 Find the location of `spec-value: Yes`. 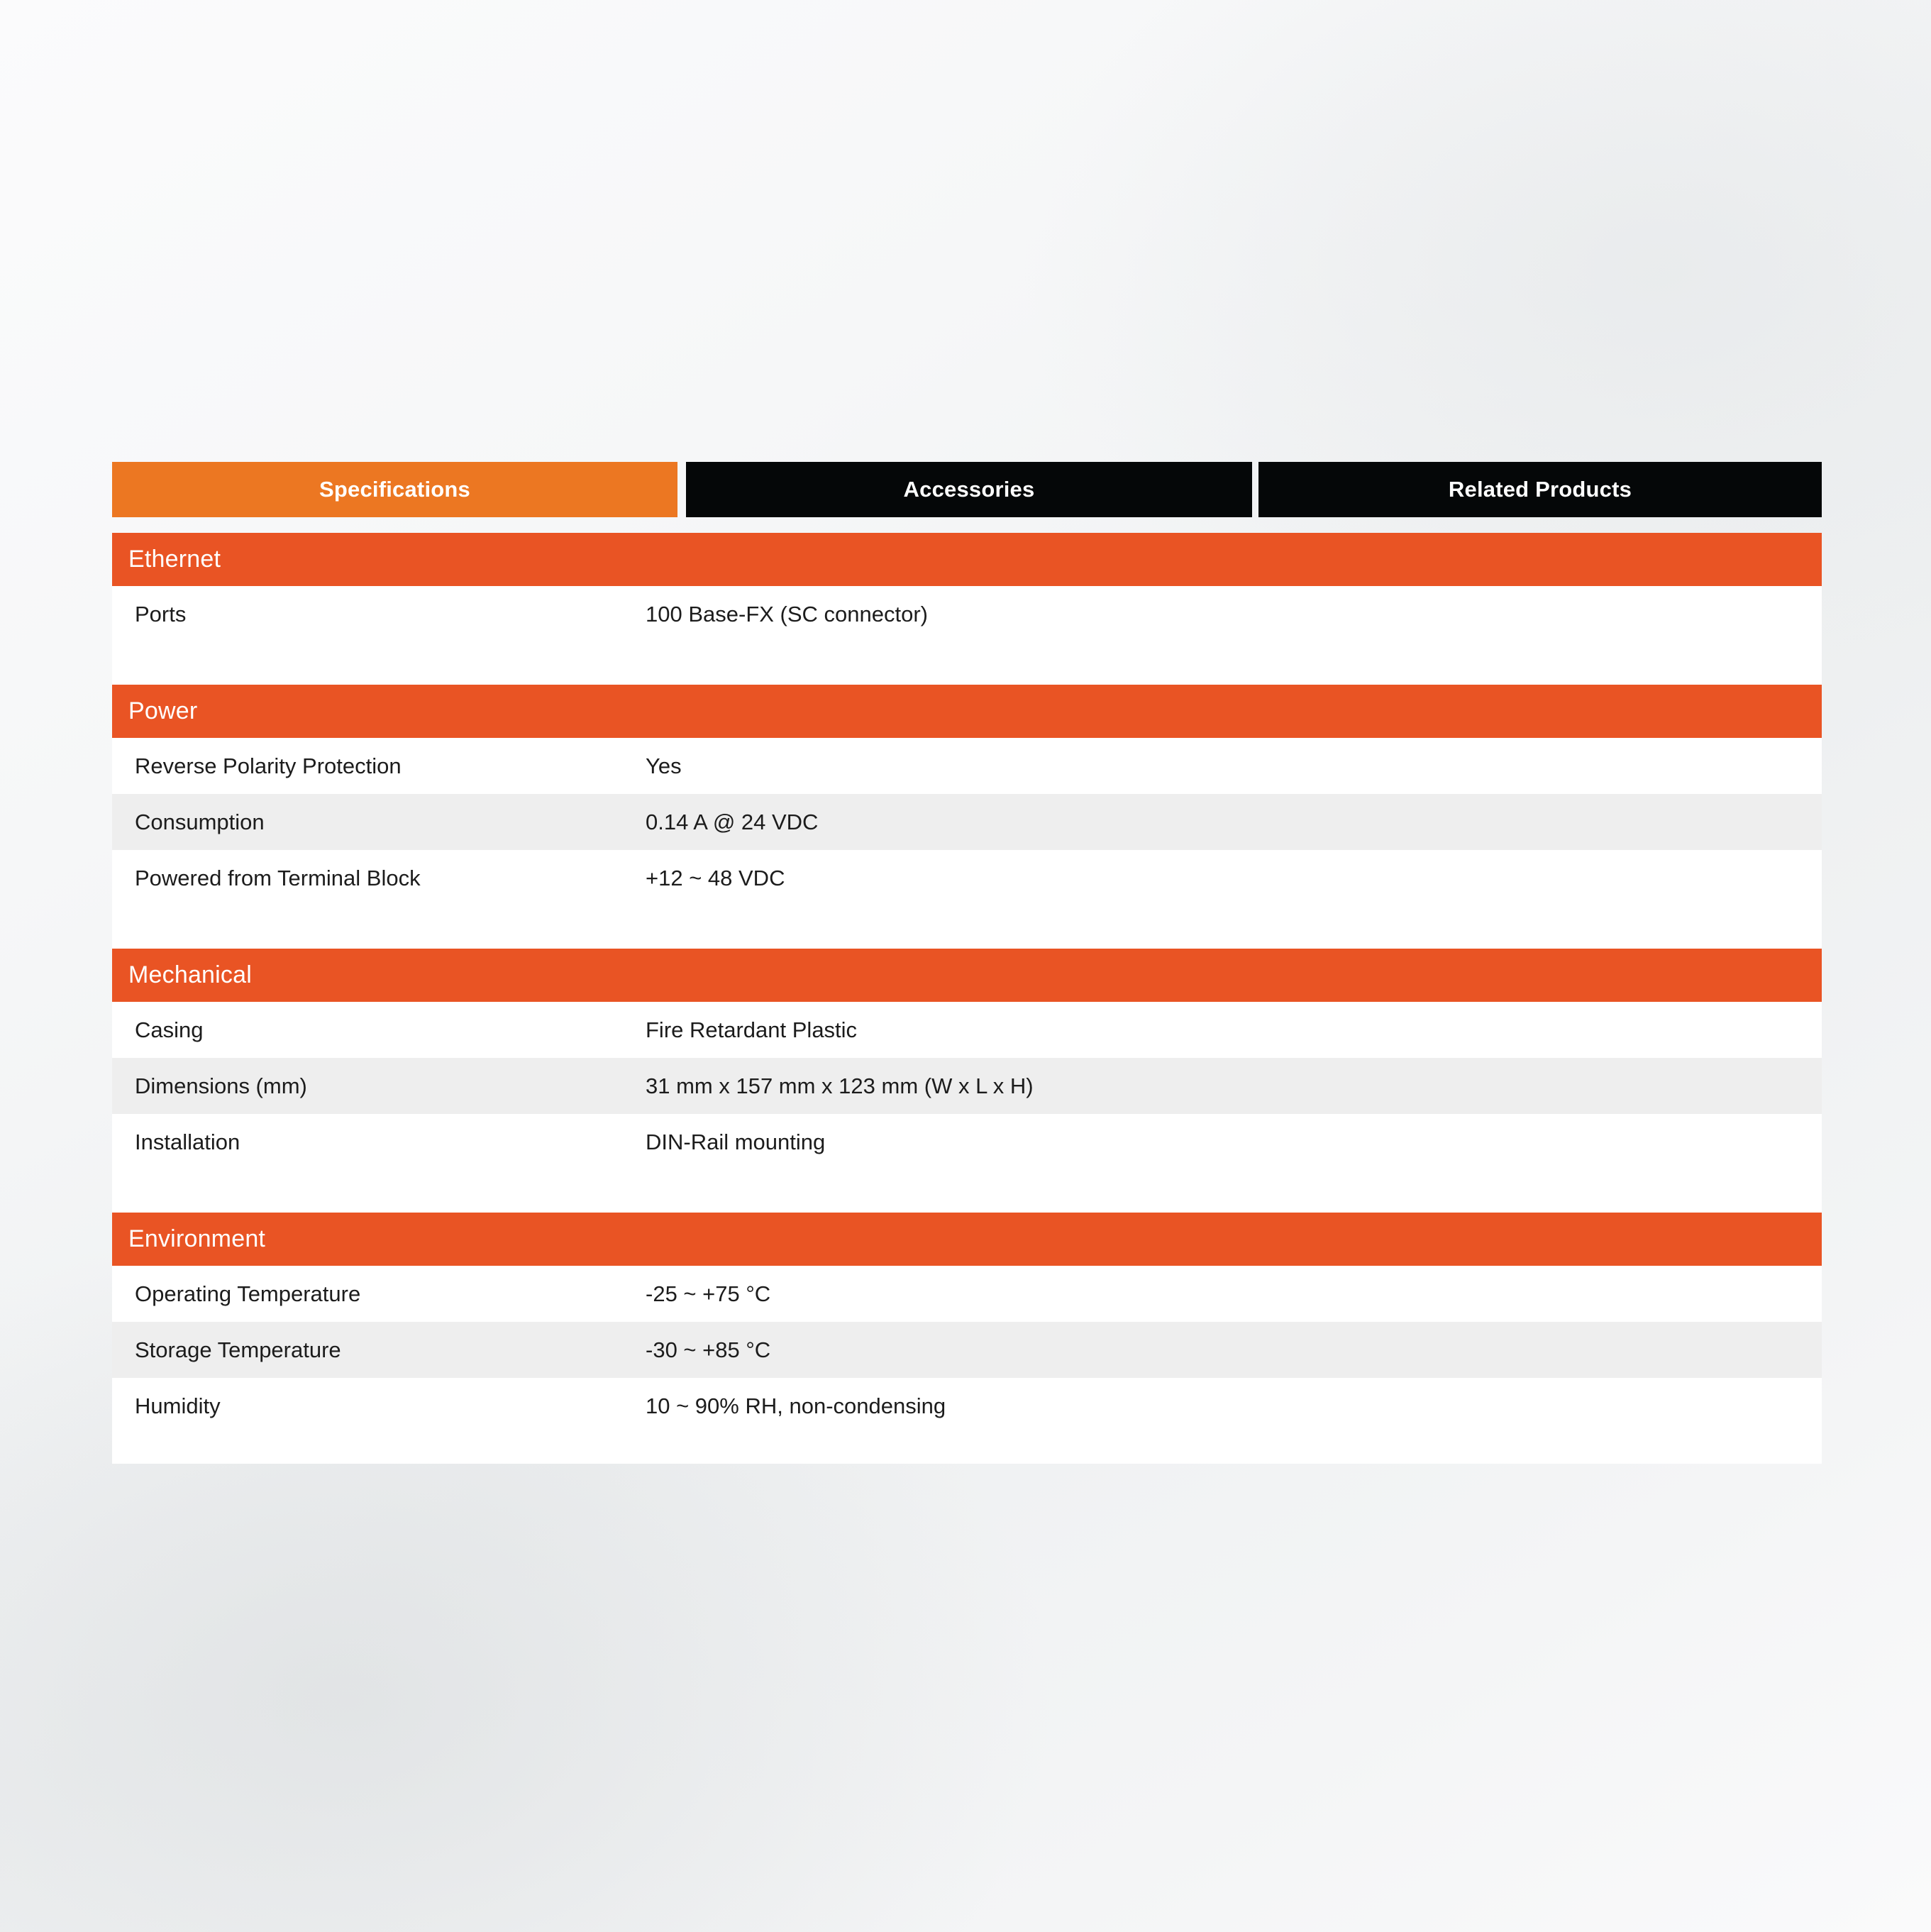

spec-value: Yes is located at coordinates (664, 765).